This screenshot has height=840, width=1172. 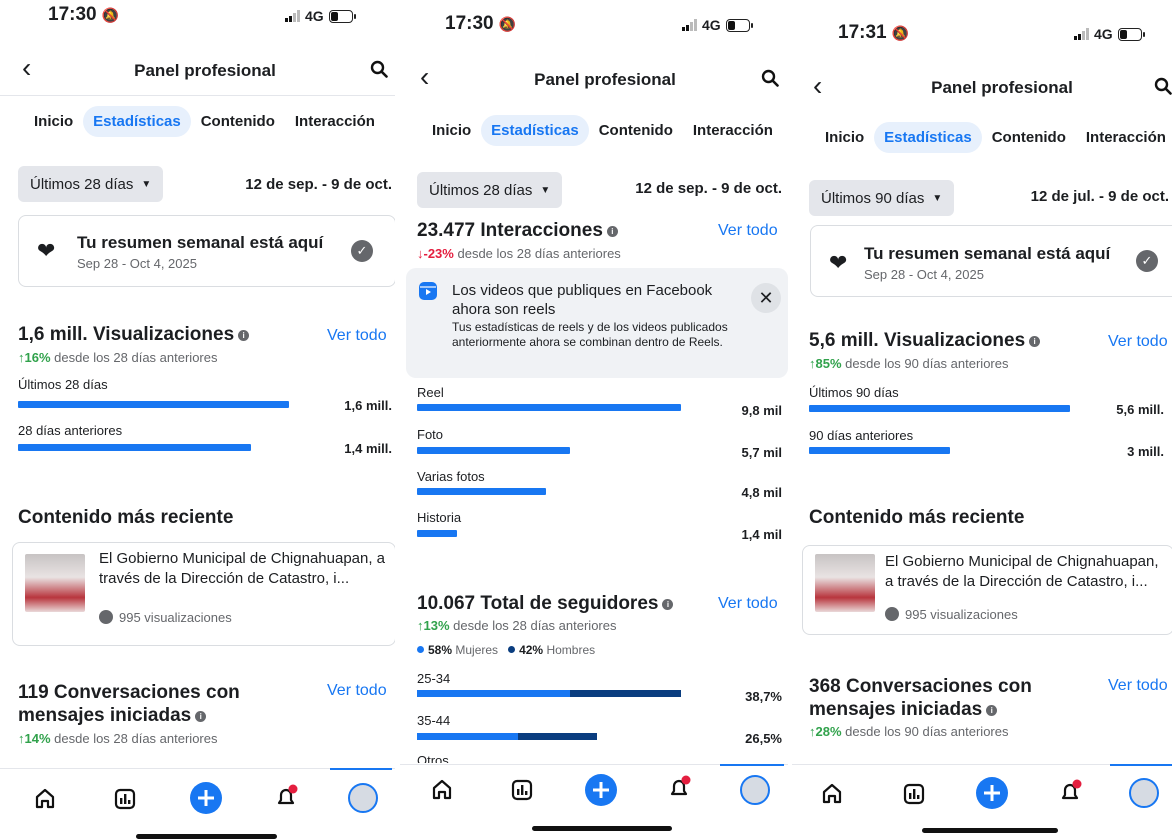 I want to click on home-indicator, so click(x=602, y=828).